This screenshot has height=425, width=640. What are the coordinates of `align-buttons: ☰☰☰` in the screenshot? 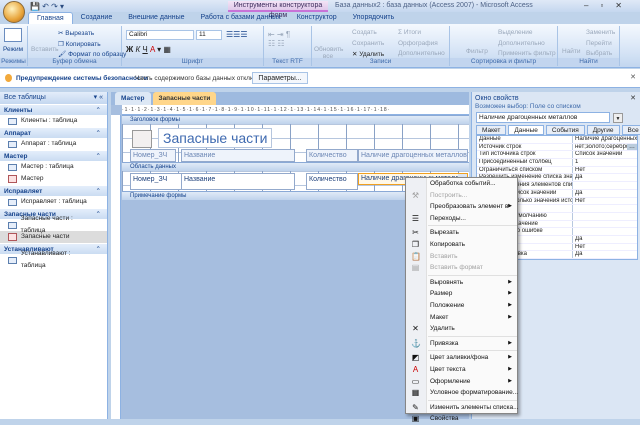 It's located at (237, 34).